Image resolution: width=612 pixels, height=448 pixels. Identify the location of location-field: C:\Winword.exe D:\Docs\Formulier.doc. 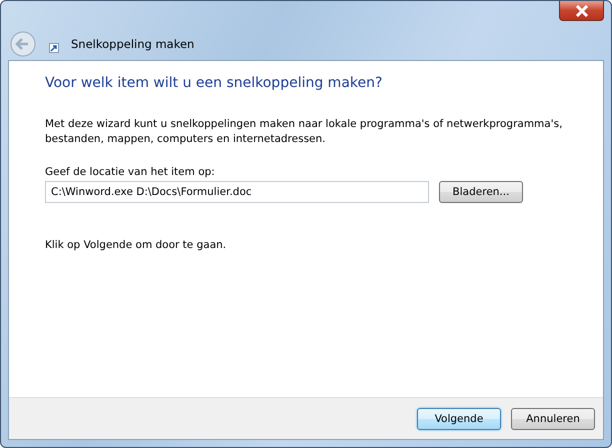
(237, 192).